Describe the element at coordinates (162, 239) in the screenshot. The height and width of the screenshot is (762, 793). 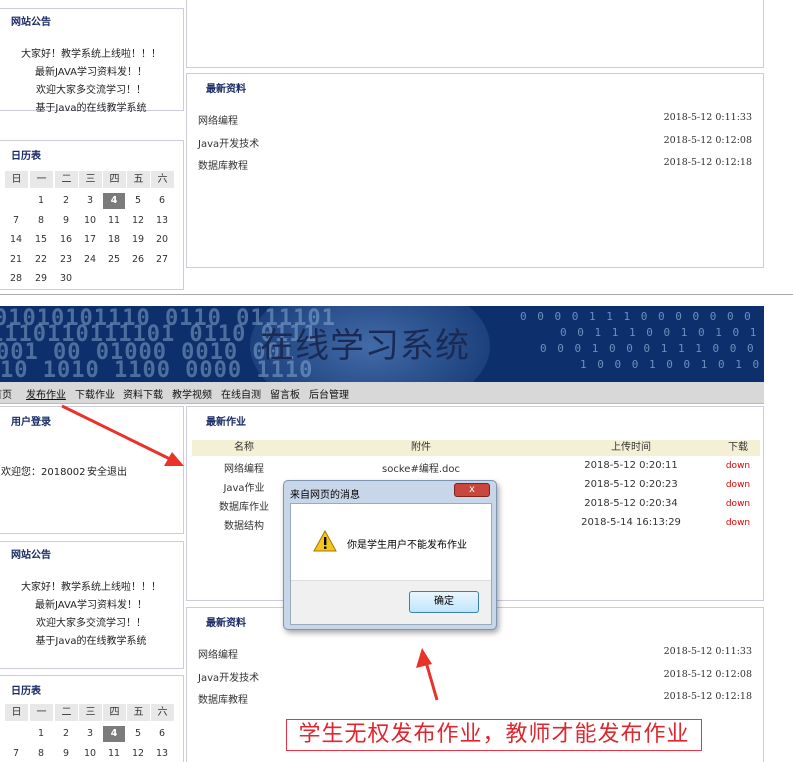
I see `calendar-day: 20` at that location.